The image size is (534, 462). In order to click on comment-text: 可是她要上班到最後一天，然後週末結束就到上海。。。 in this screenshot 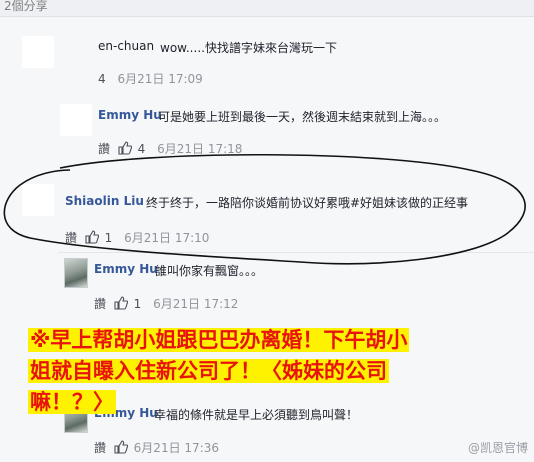, I will do `click(302, 117)`.